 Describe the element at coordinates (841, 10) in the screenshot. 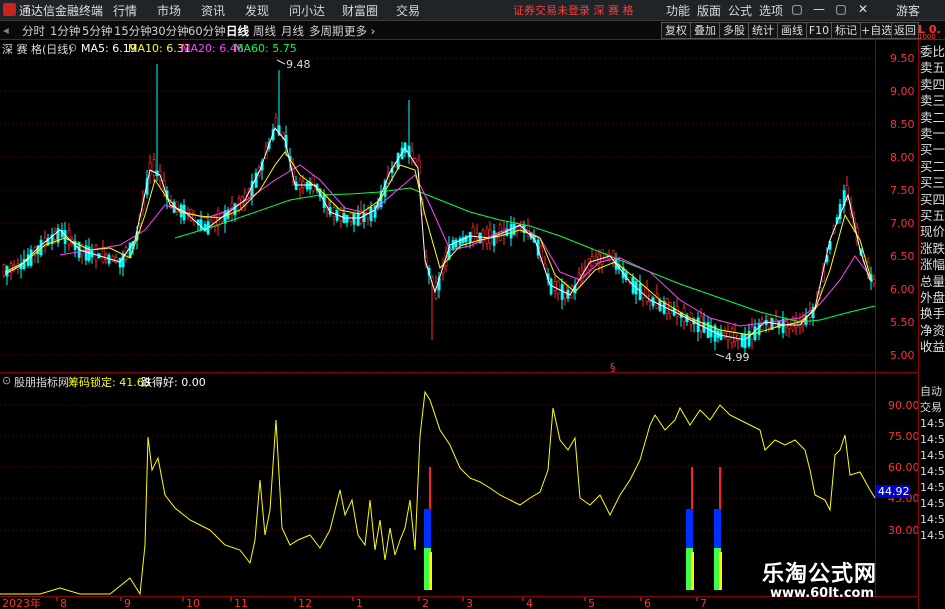

I see `maximize-icon: ▢` at that location.